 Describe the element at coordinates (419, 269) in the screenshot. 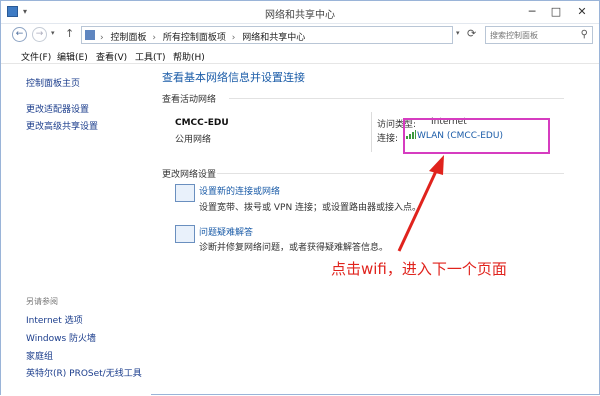

I see `annotation-text: 点击wifi，进入下一个页面` at that location.